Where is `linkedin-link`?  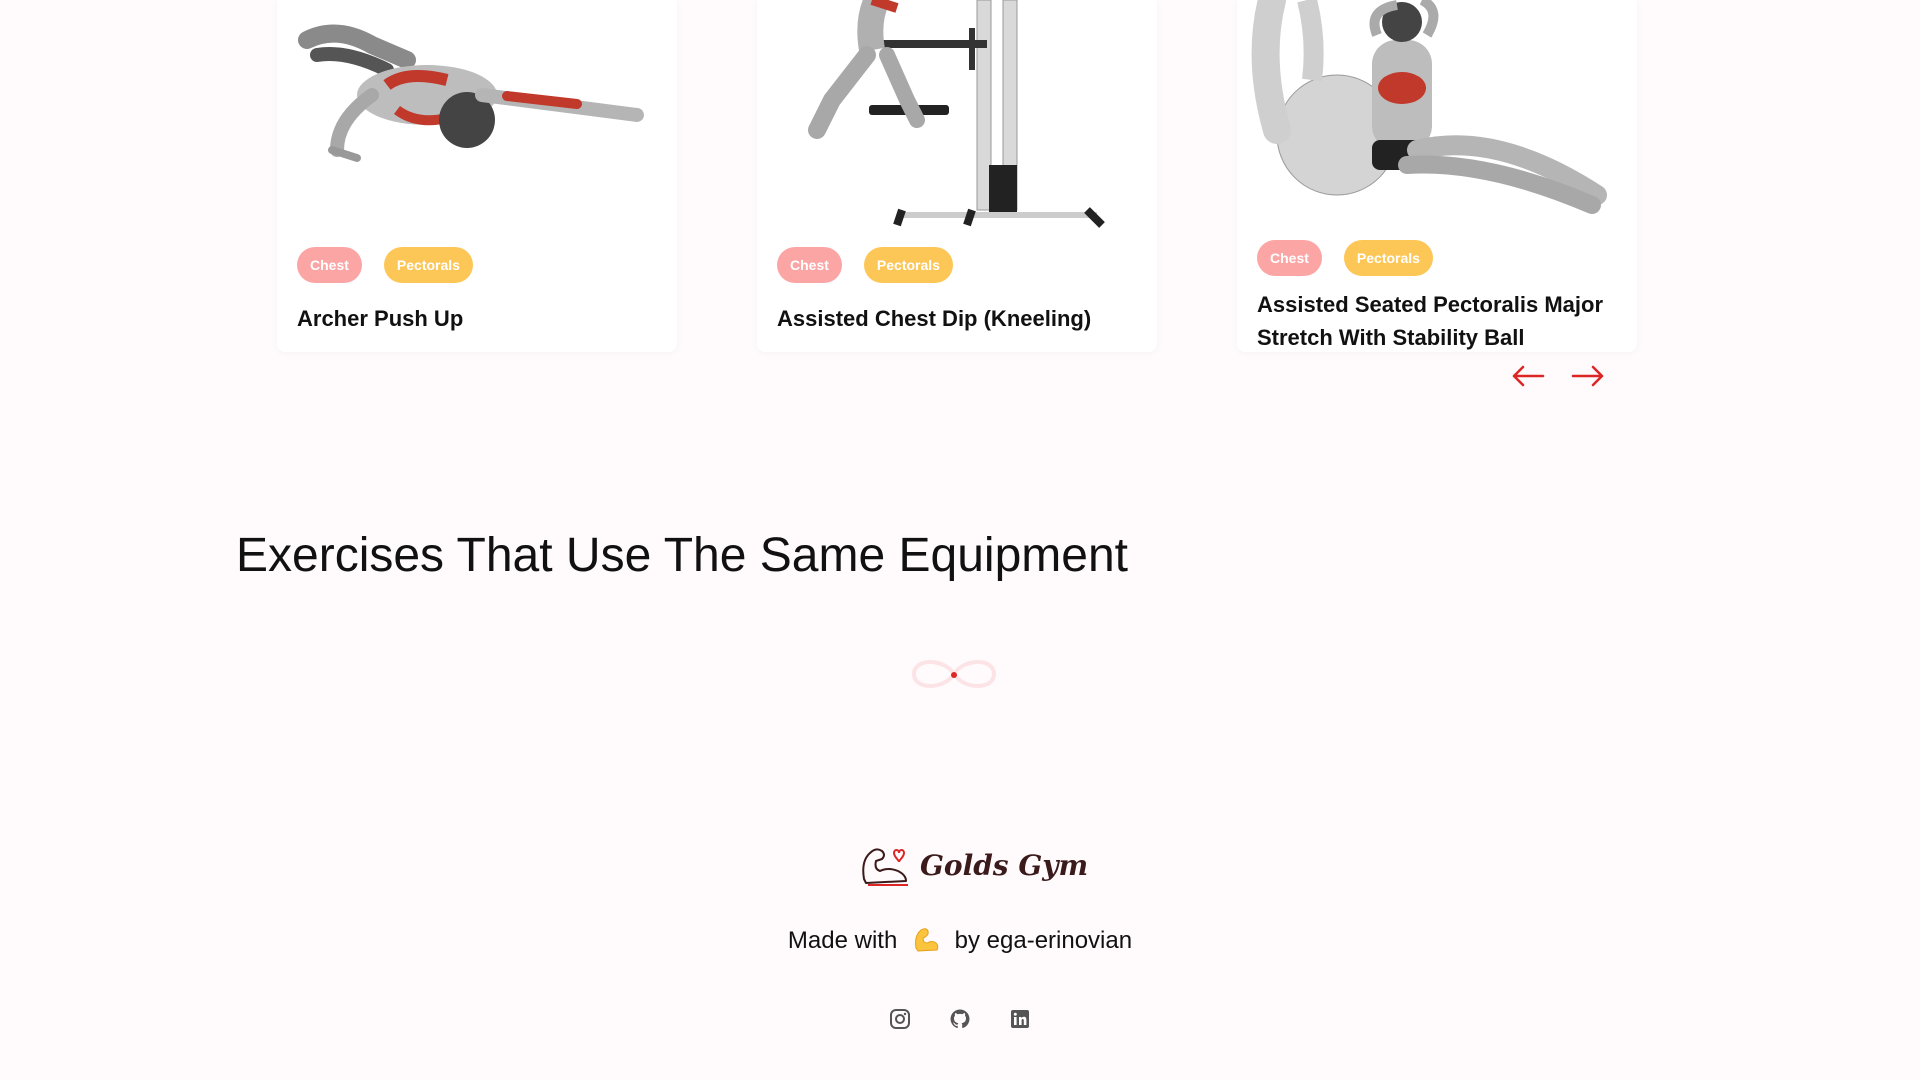 linkedin-link is located at coordinates (1020, 1019).